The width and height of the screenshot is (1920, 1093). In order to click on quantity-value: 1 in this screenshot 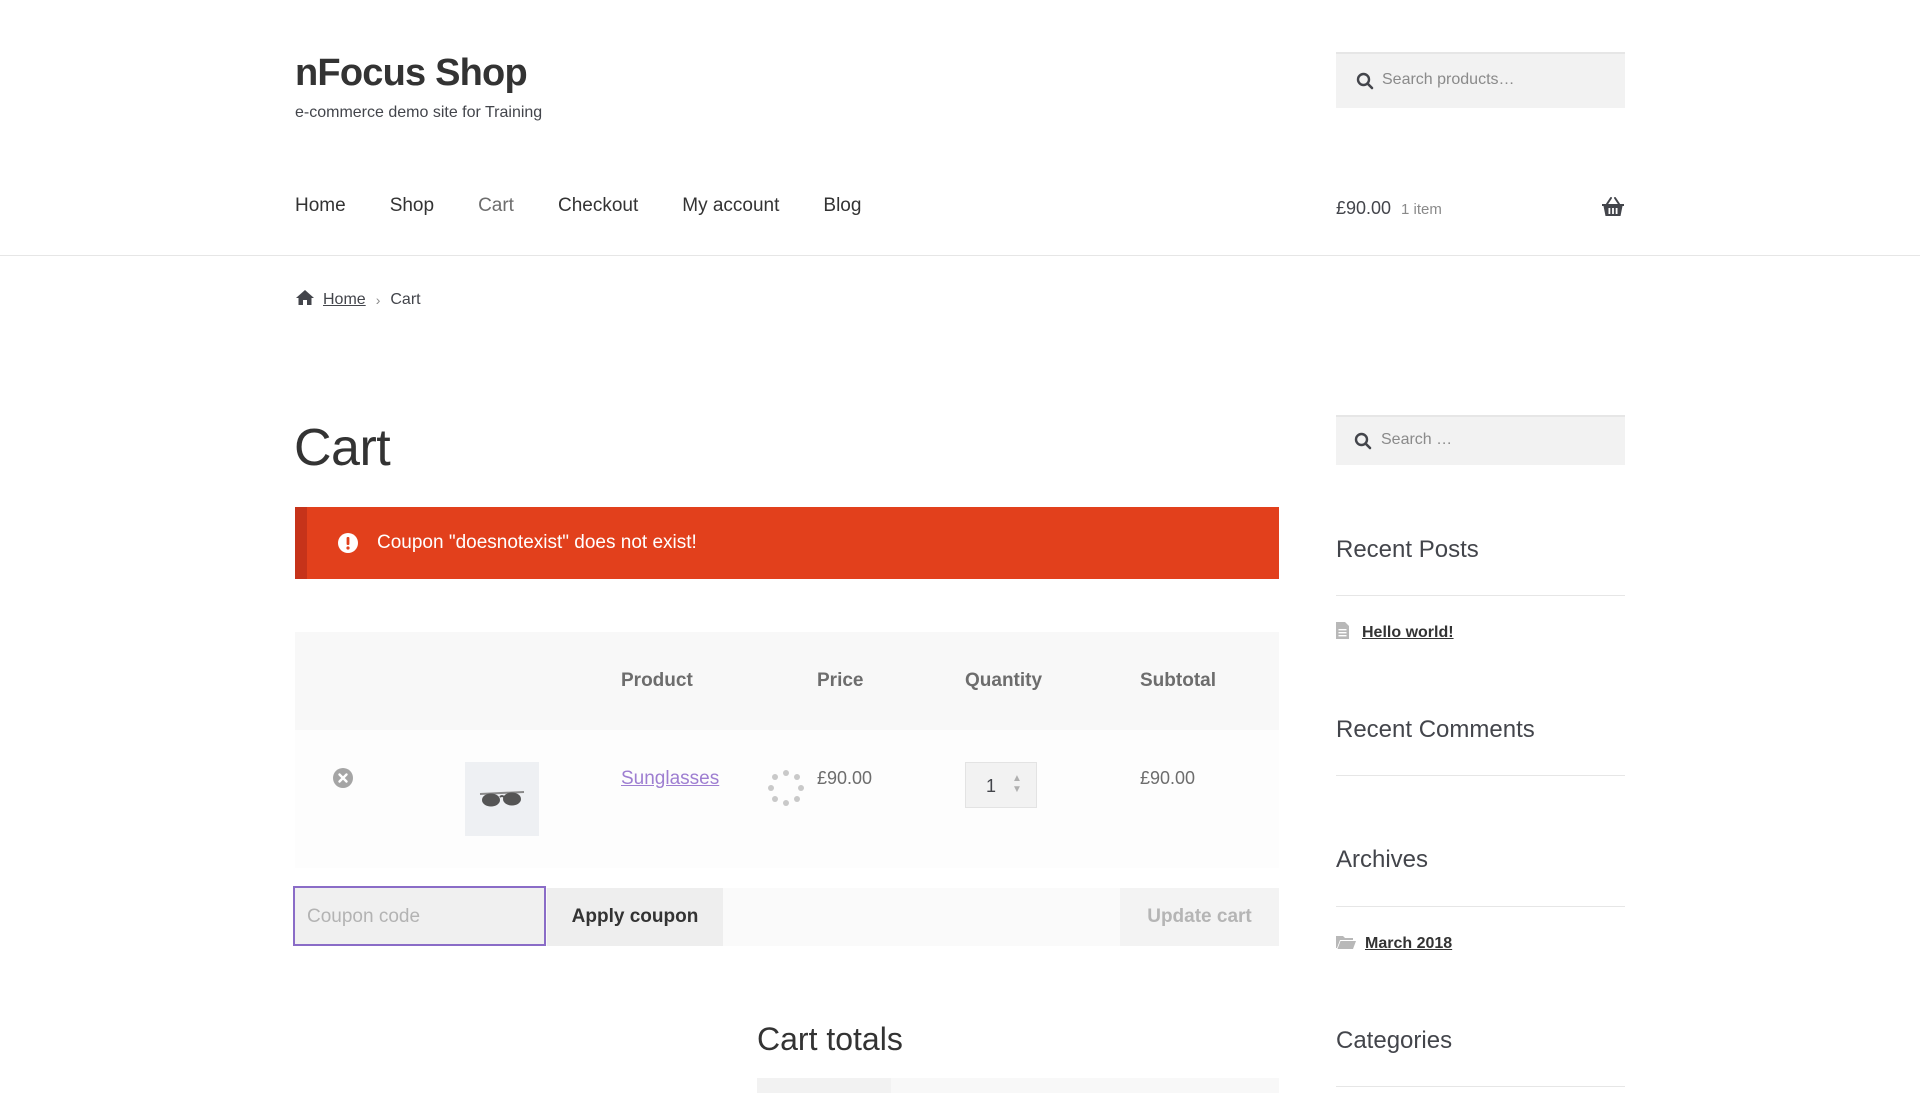, I will do `click(991, 786)`.